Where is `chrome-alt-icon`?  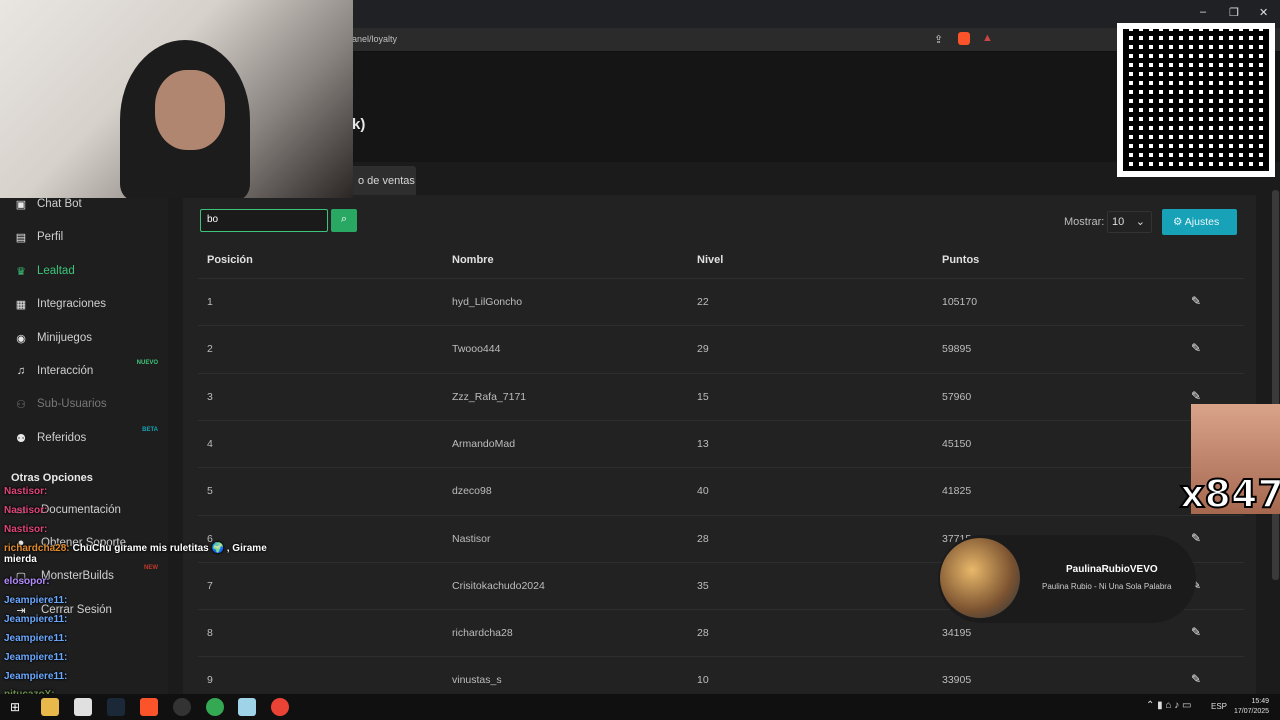 chrome-alt-icon is located at coordinates (280, 707).